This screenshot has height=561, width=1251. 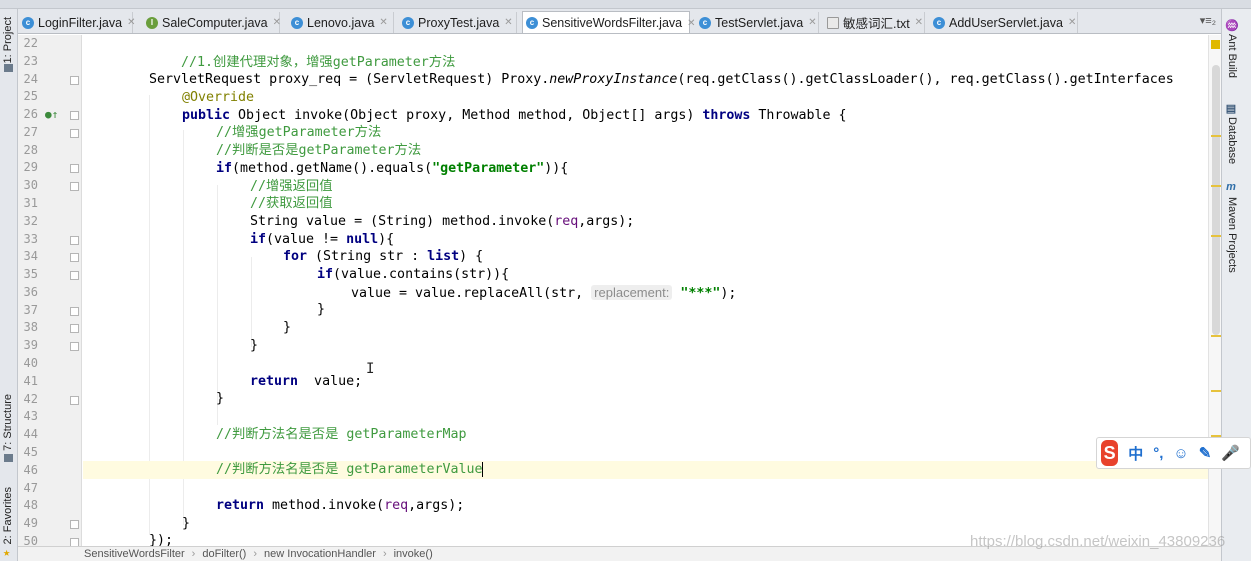 What do you see at coordinates (30, 150) in the screenshot?
I see `line-number: 28` at bounding box center [30, 150].